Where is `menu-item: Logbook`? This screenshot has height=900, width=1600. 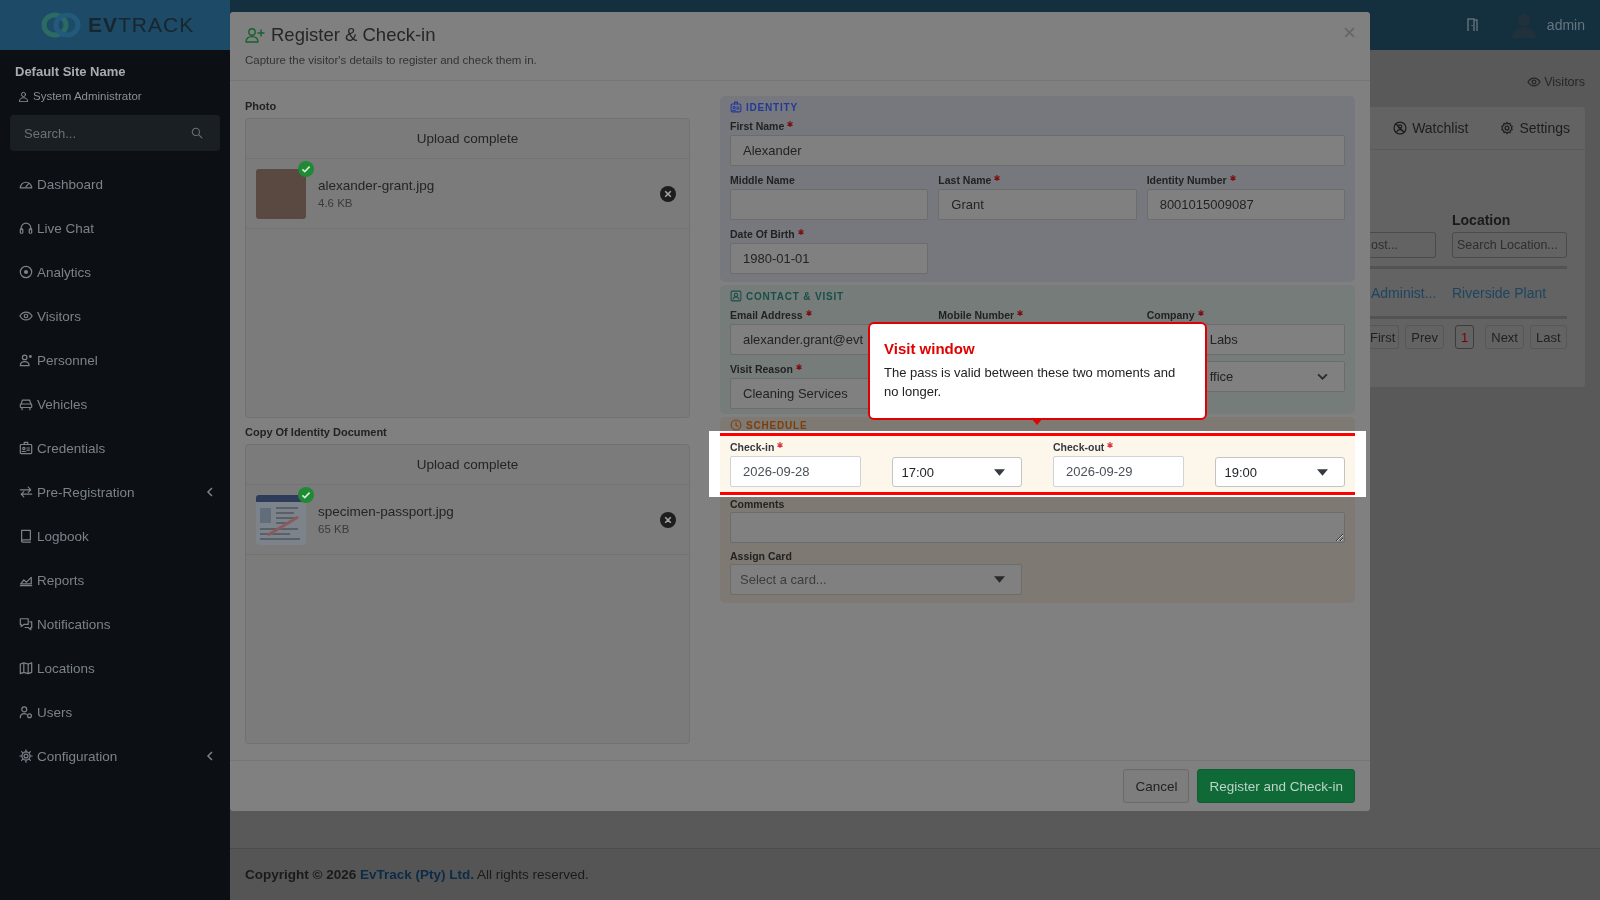
menu-item: Logbook is located at coordinates (115, 536).